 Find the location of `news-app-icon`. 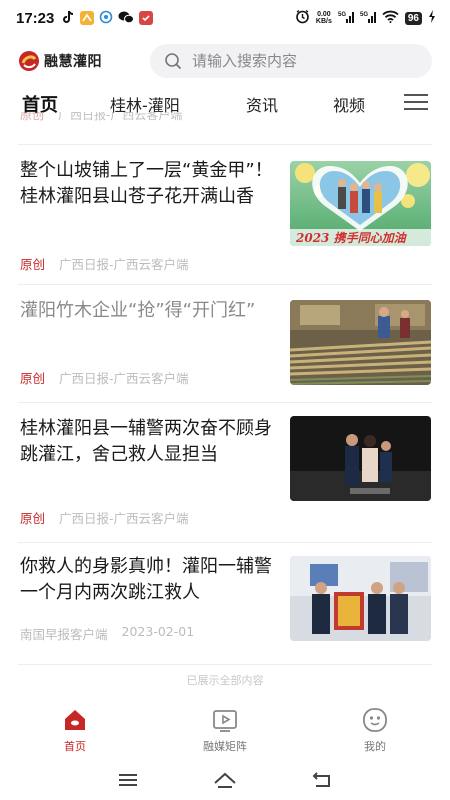

news-app-icon is located at coordinates (146, 18).